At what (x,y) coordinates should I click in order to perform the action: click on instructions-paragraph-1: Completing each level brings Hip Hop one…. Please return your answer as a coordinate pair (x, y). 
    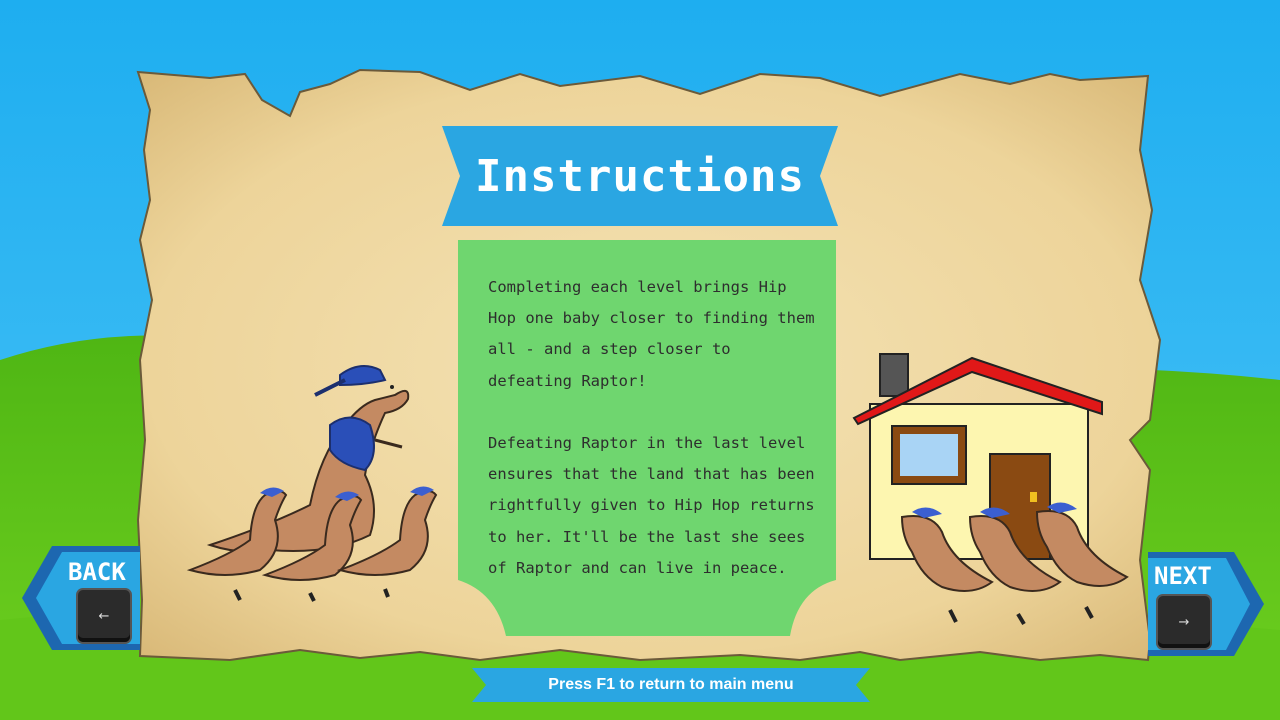
    Looking at the image, I should click on (651, 334).